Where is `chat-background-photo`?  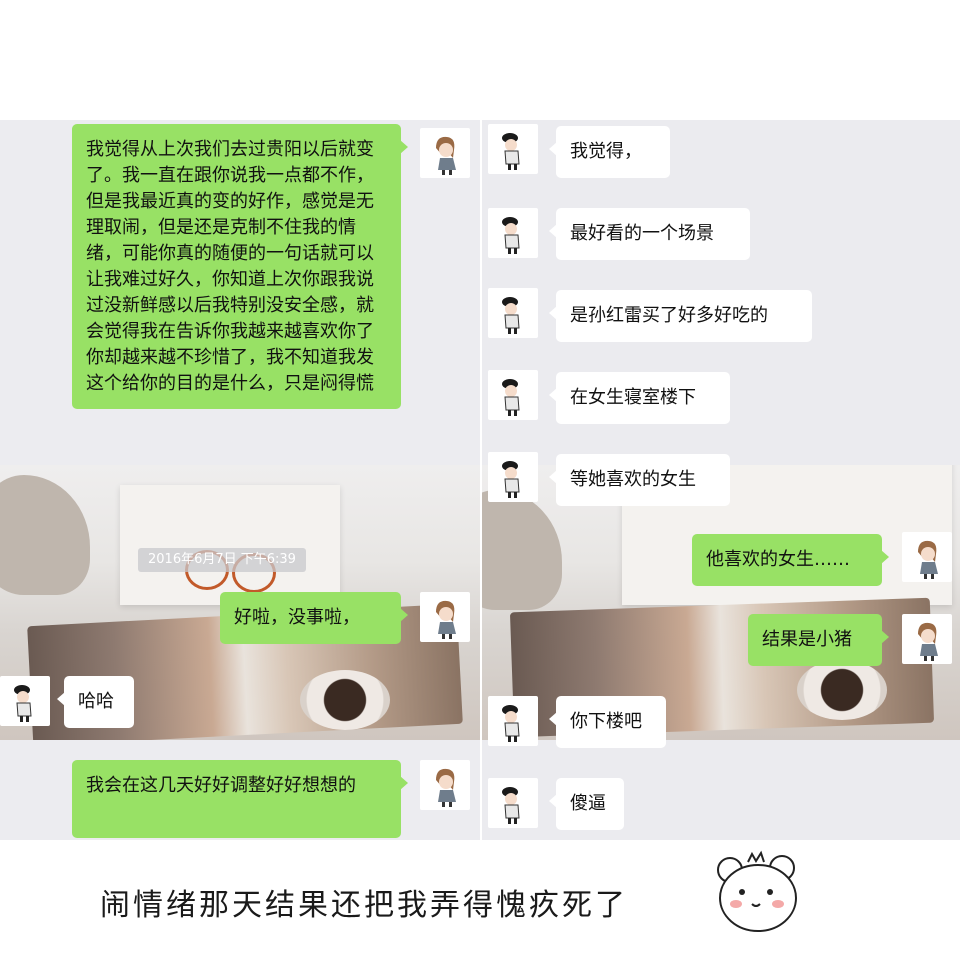 chat-background-photo is located at coordinates (721, 602).